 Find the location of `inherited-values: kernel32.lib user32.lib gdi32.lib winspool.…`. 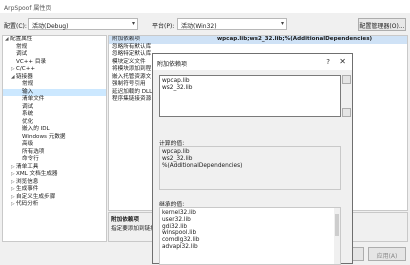

inherited-values: kernel32.lib user32.lib gdi32.lib winspool.… is located at coordinates (250, 236).